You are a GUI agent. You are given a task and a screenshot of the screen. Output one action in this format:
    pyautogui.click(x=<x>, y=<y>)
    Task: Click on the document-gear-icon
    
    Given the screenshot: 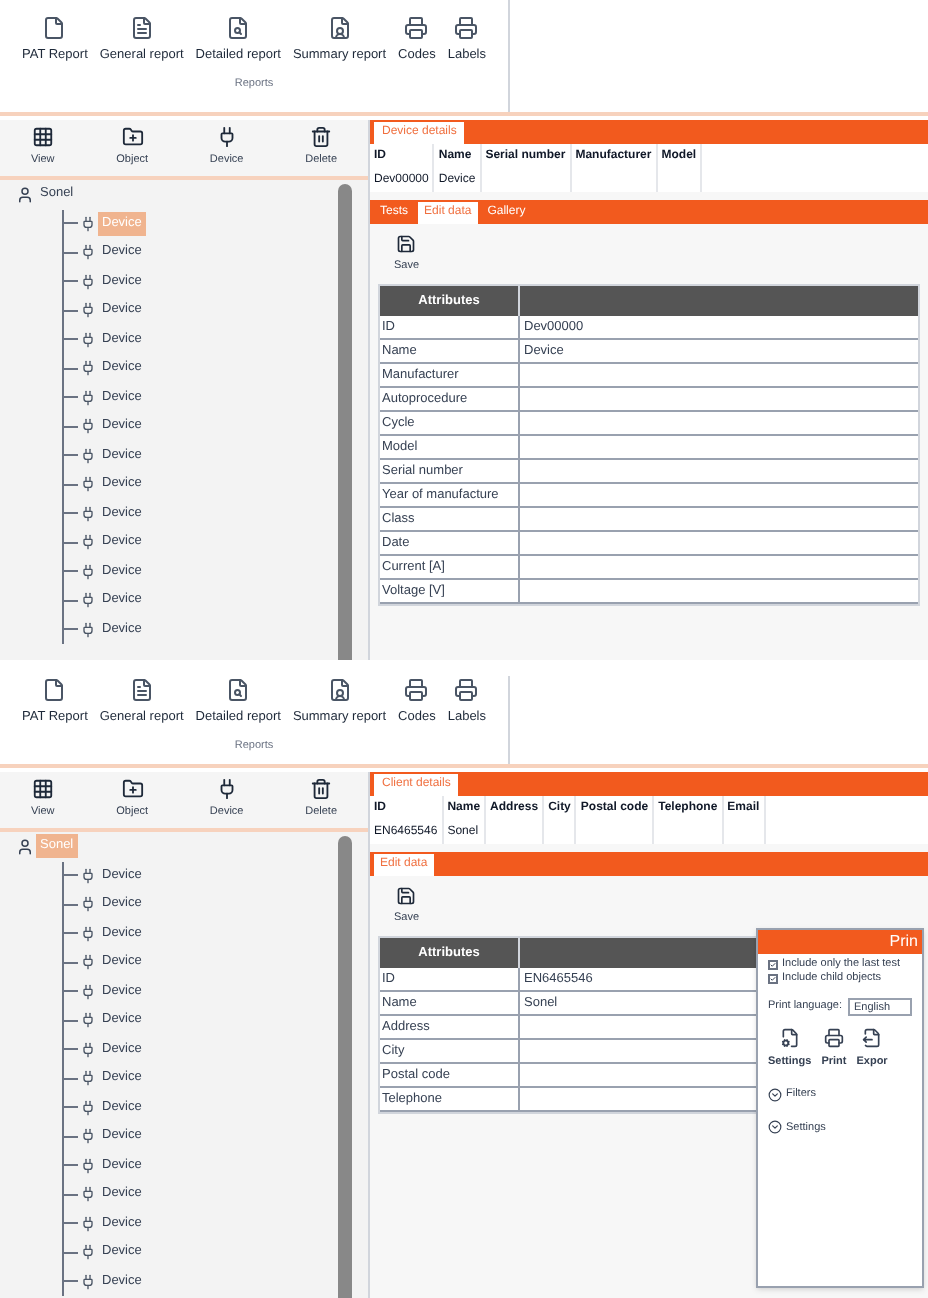 What is the action you would take?
    pyautogui.click(x=789, y=1038)
    